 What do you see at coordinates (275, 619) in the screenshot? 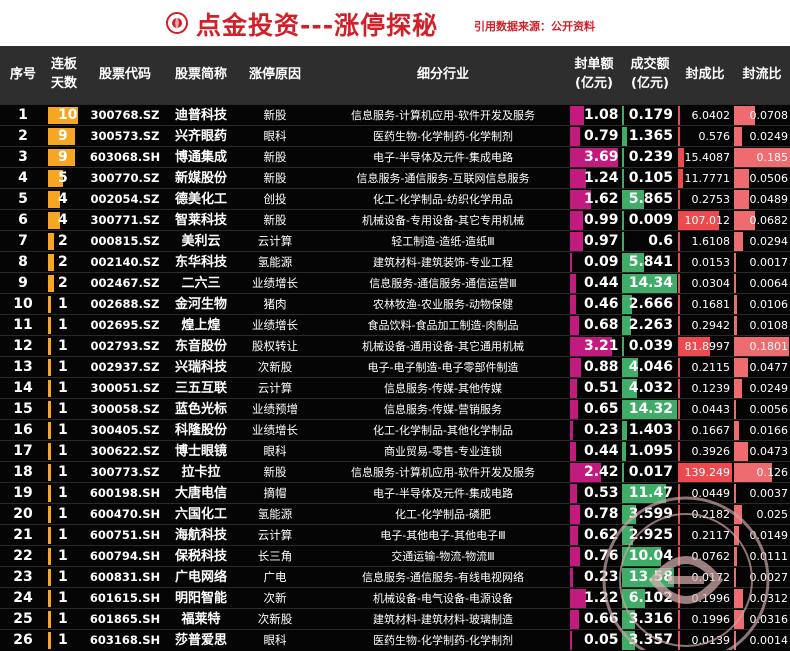
I see `limit-up-reason: 次新股` at bounding box center [275, 619].